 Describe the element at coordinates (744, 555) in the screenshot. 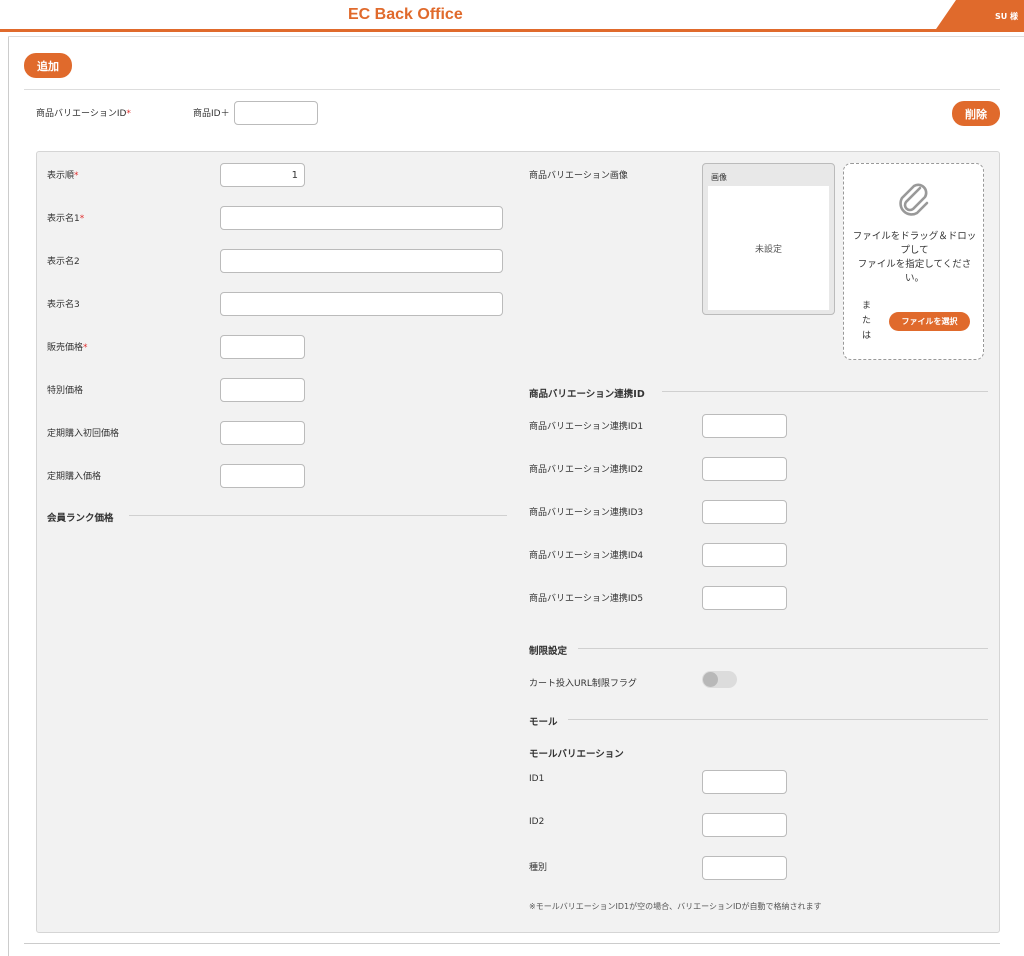

I see `link-id4-input` at that location.